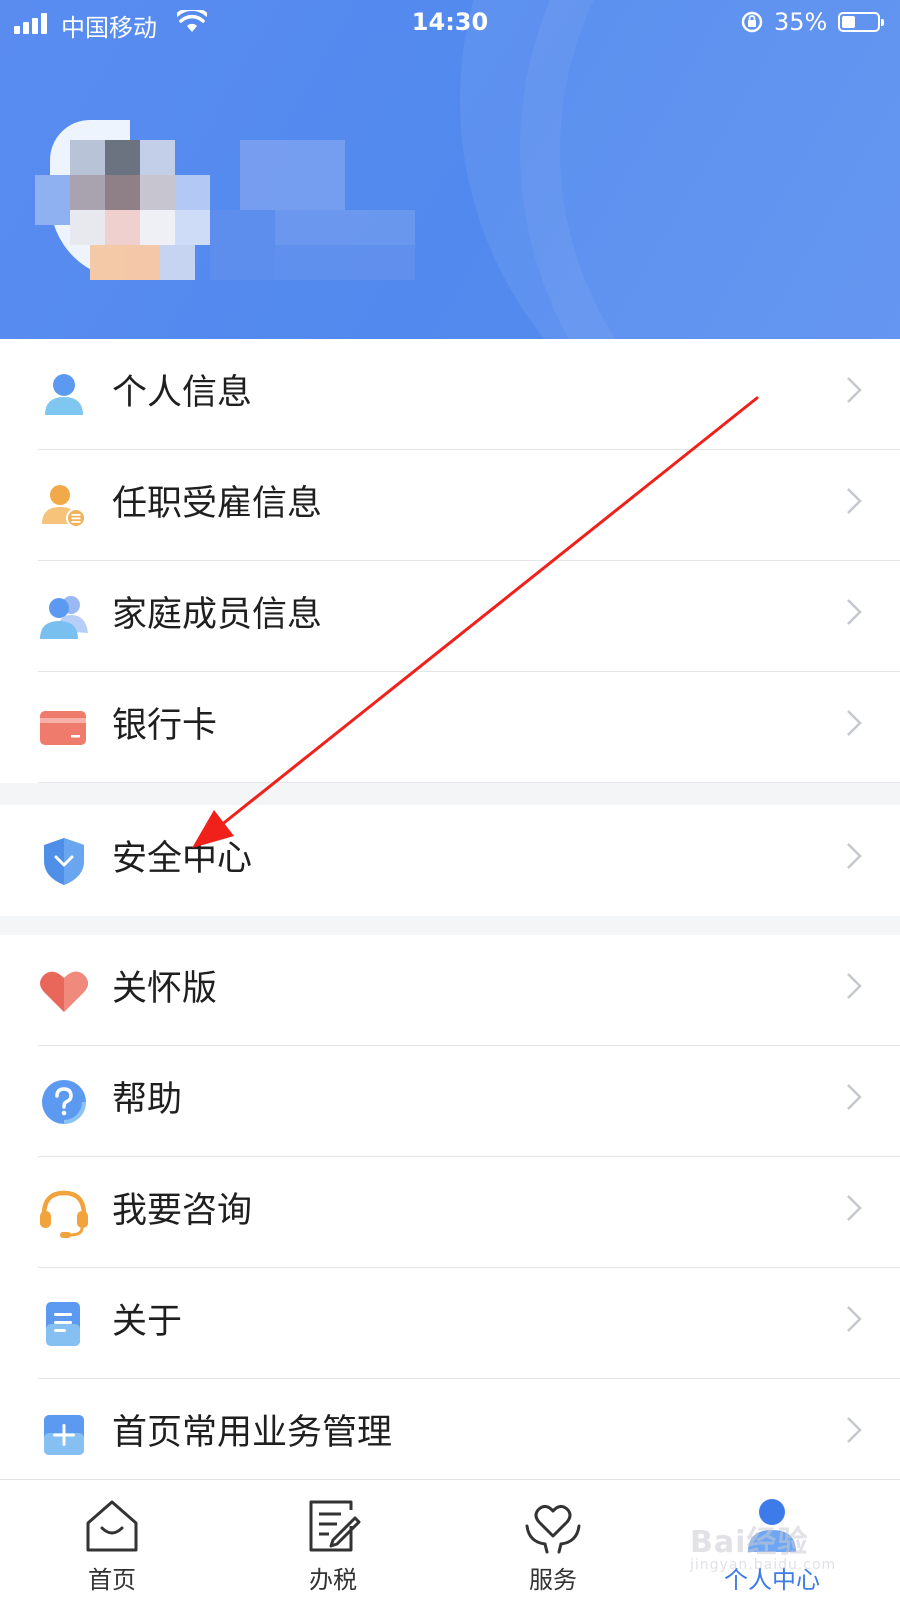 The width and height of the screenshot is (900, 1601). What do you see at coordinates (450, 727) in the screenshot?
I see `menu-item-bank-card: 银行卡` at bounding box center [450, 727].